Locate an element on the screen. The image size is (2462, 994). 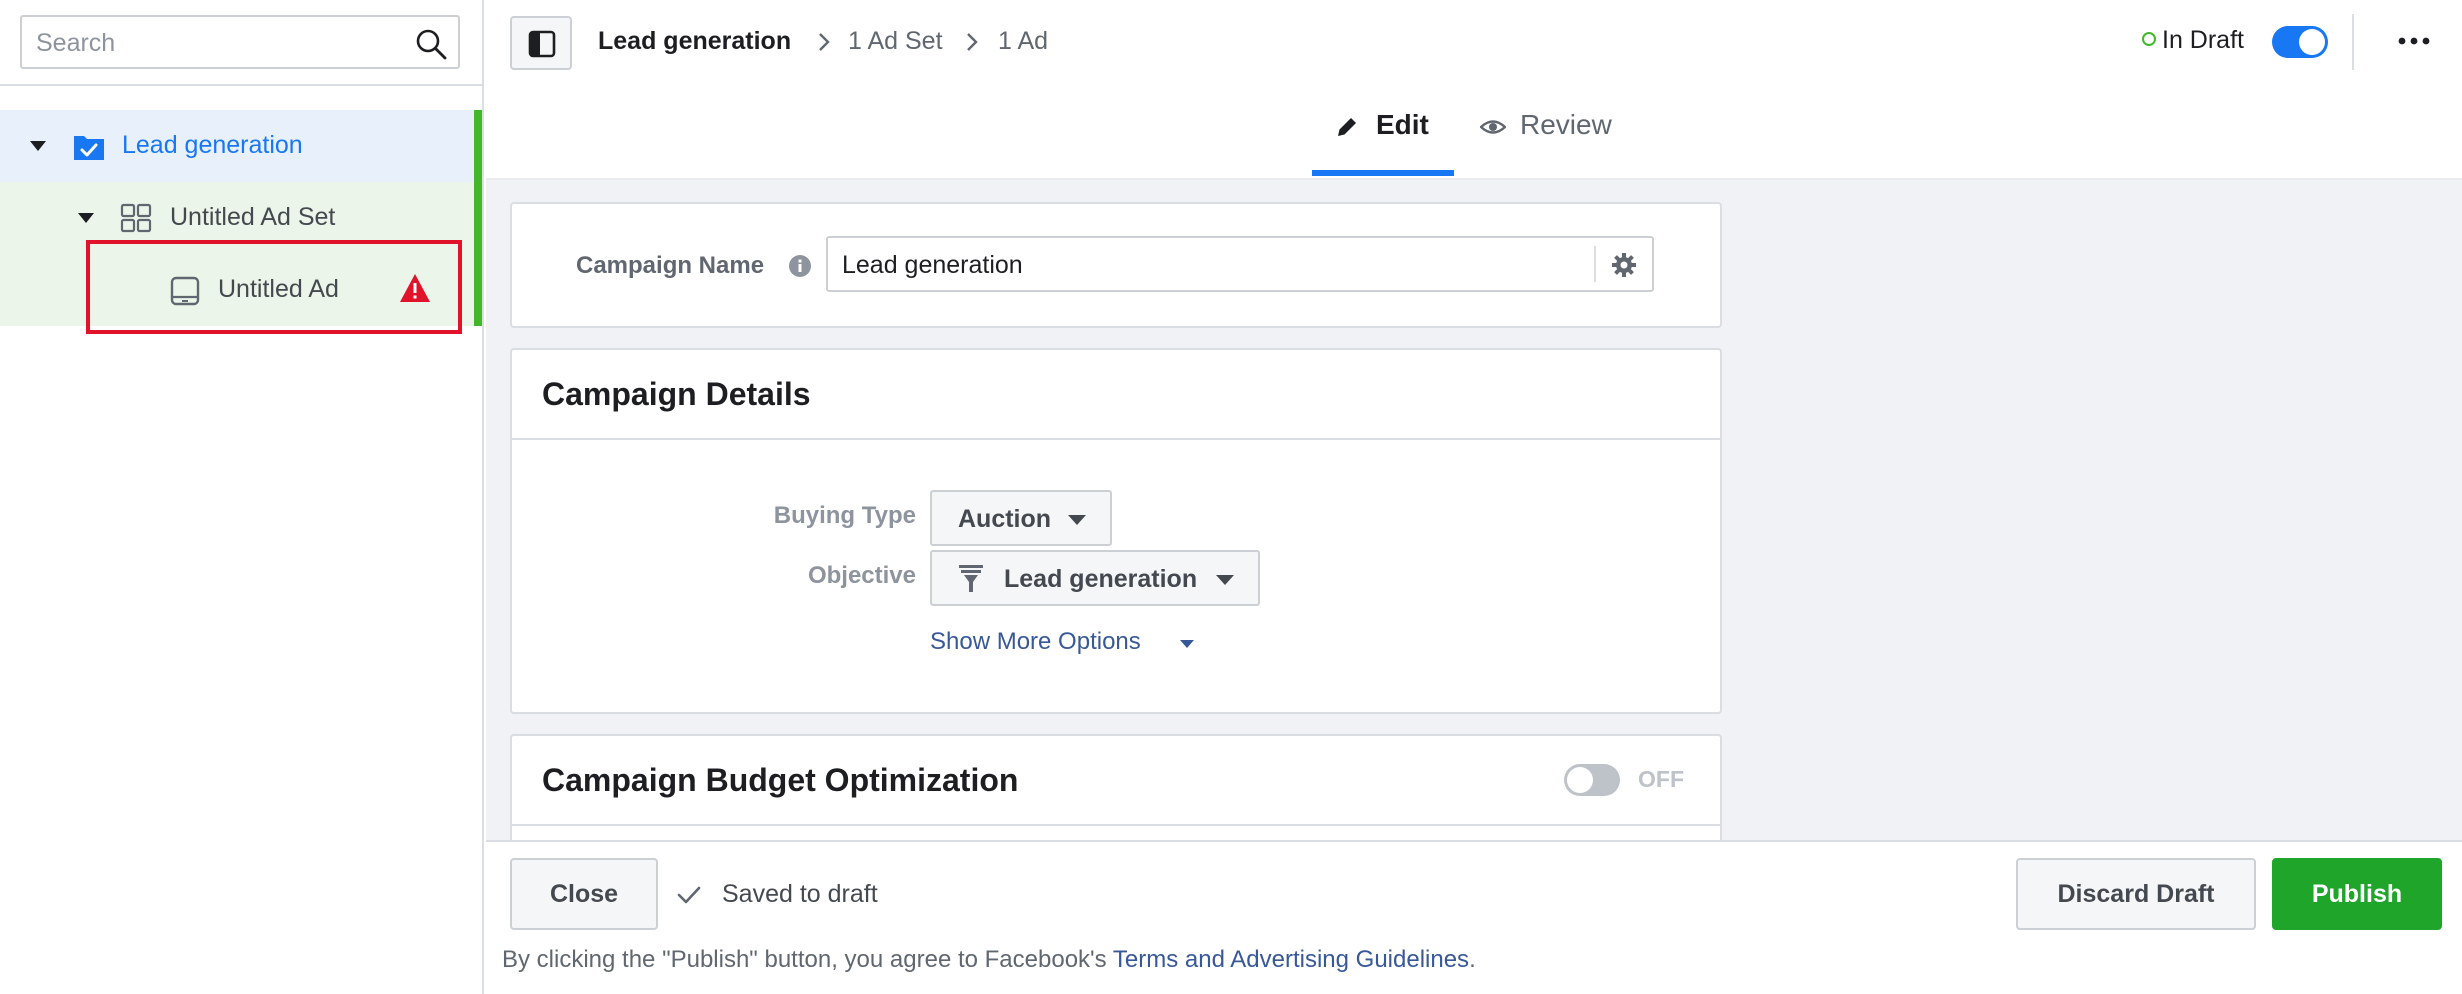
more-options-icon is located at coordinates (2414, 41).